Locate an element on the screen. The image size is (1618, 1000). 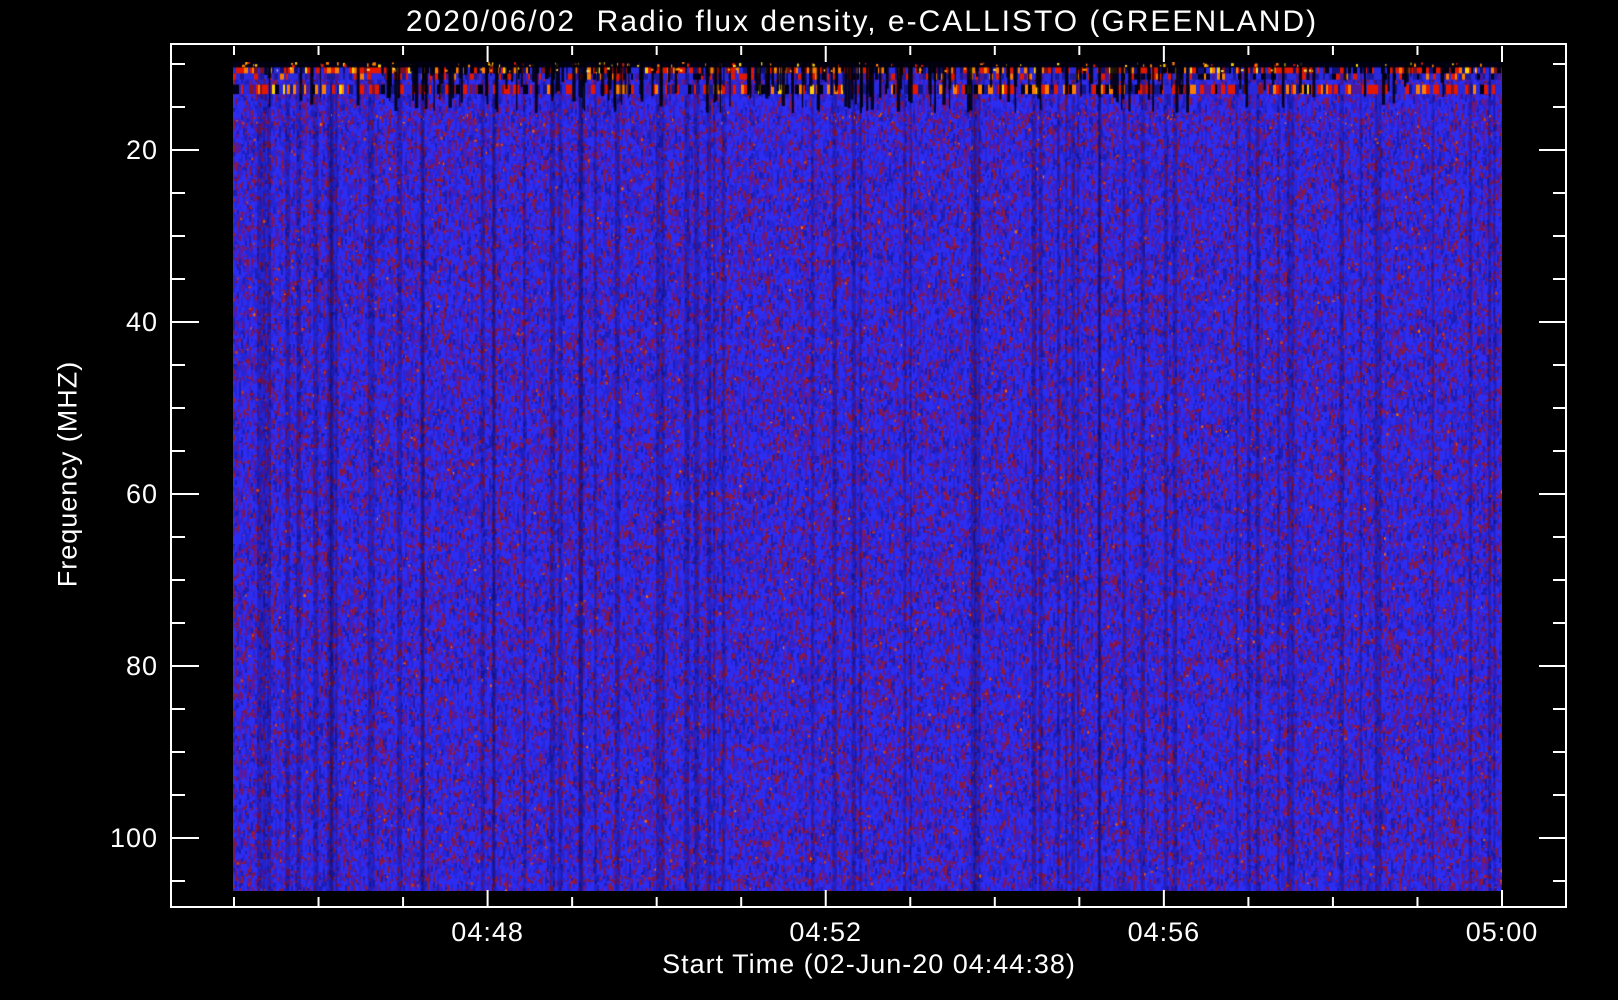
x-axis-label: Start Time (02-Jun-20 04:44:38) is located at coordinates (869, 964).